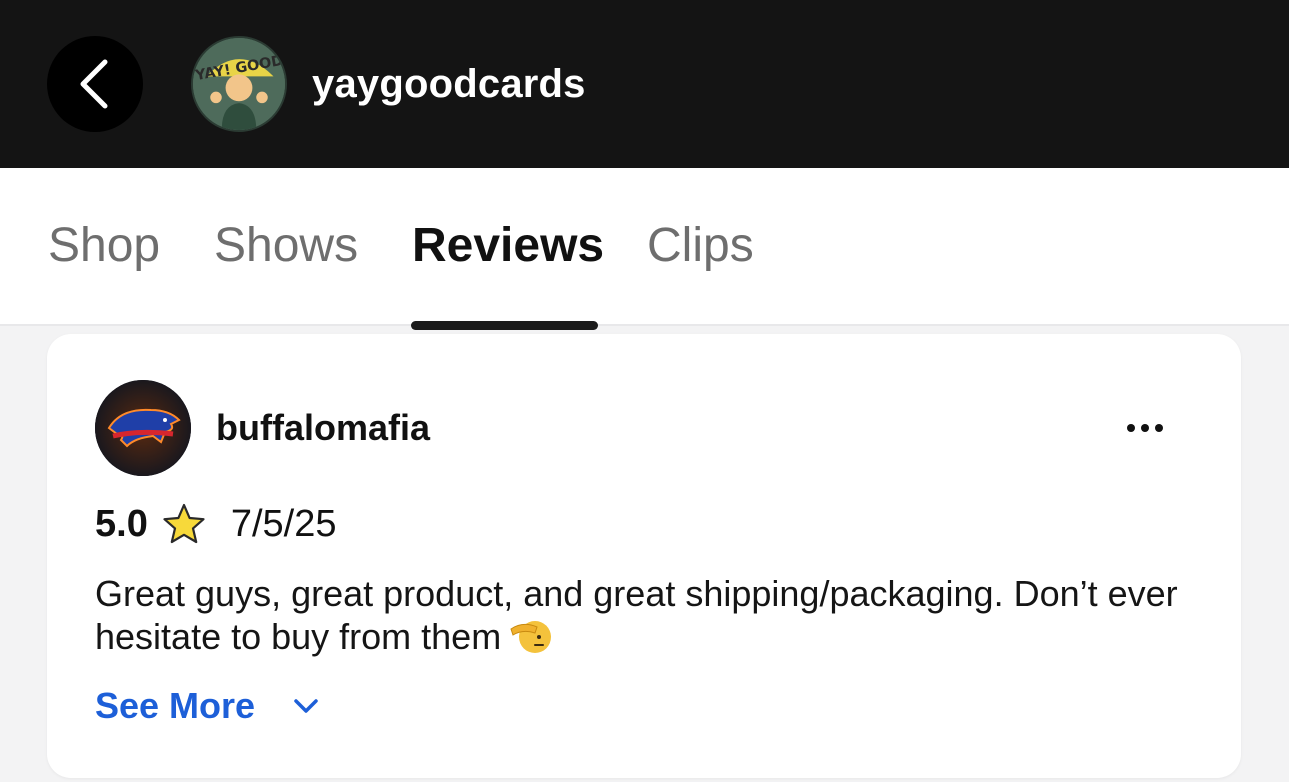 The image size is (1289, 782). What do you see at coordinates (508, 246) in the screenshot?
I see `tab-reviews: Reviews` at bounding box center [508, 246].